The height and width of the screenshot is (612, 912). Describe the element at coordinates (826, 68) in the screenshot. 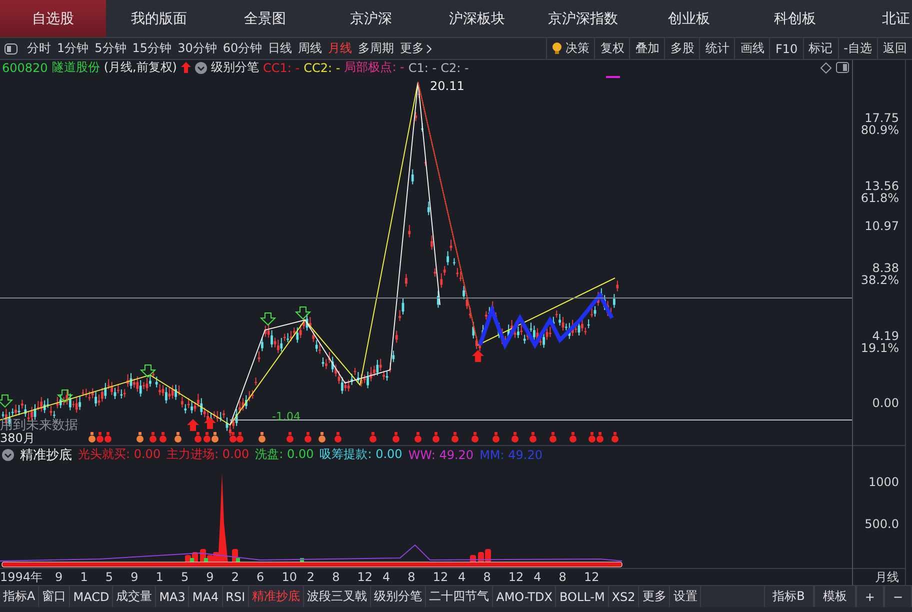

I see `diamond-icon` at that location.